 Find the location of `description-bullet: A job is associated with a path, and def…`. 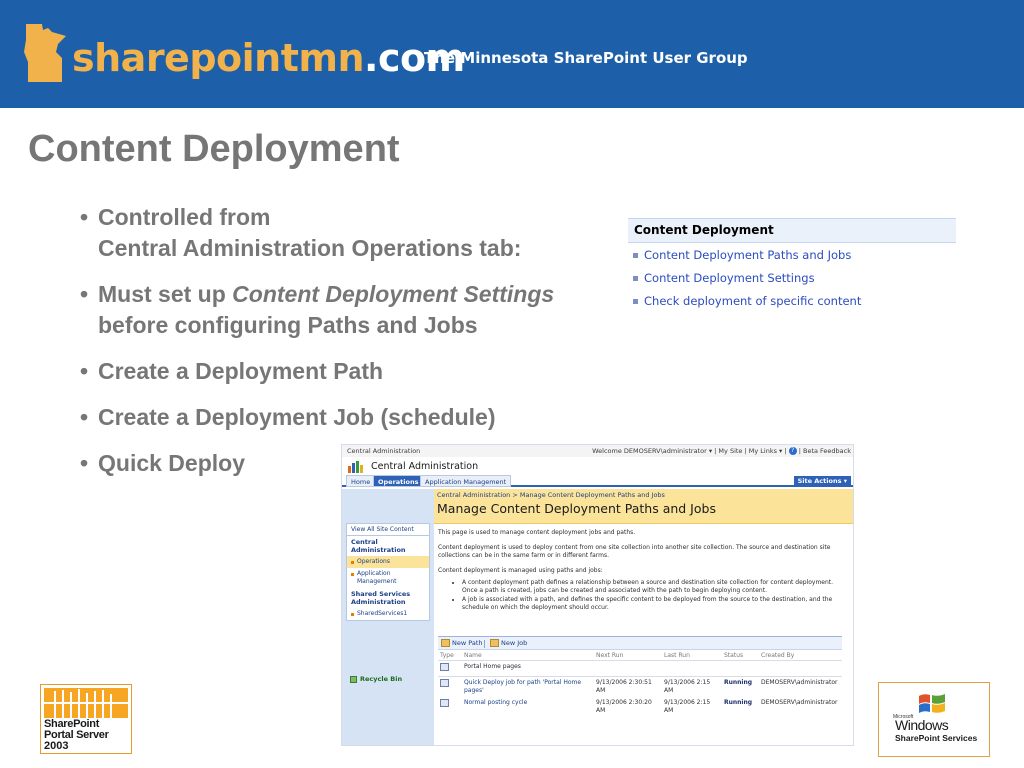

description-bullet: A job is associated with a path, and def… is located at coordinates (655, 604).